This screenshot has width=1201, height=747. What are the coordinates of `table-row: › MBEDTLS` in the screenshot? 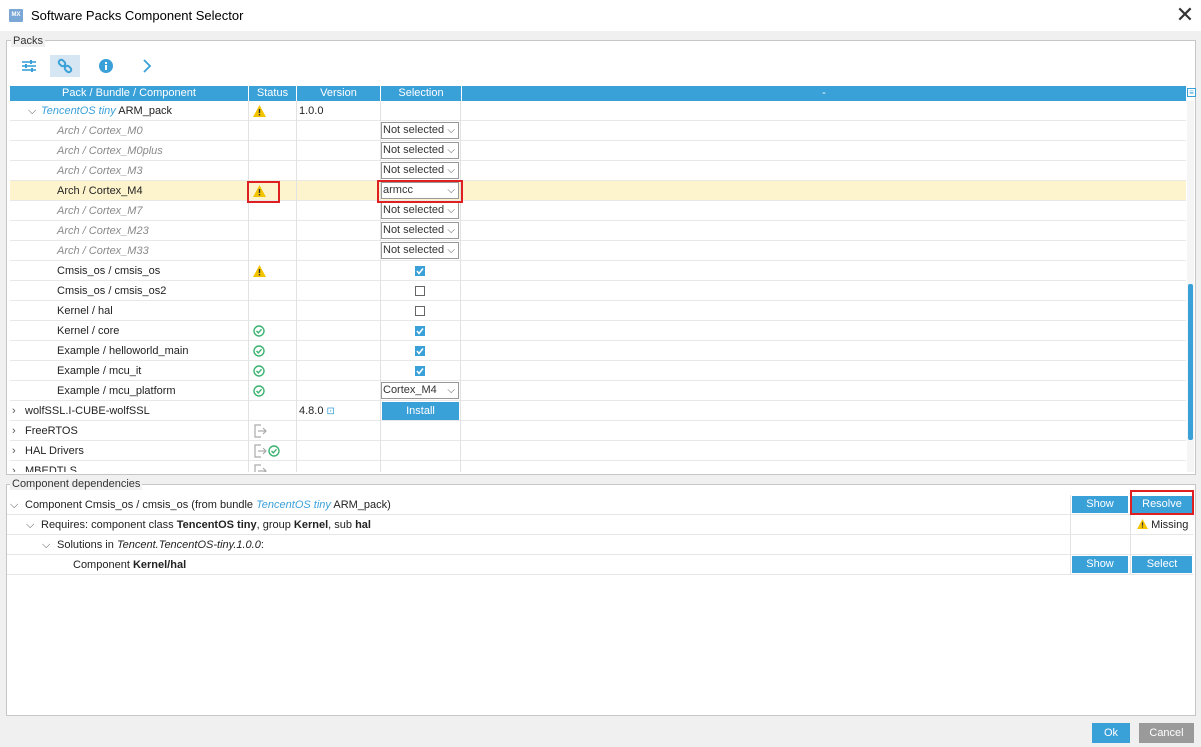 It's located at (598, 466).